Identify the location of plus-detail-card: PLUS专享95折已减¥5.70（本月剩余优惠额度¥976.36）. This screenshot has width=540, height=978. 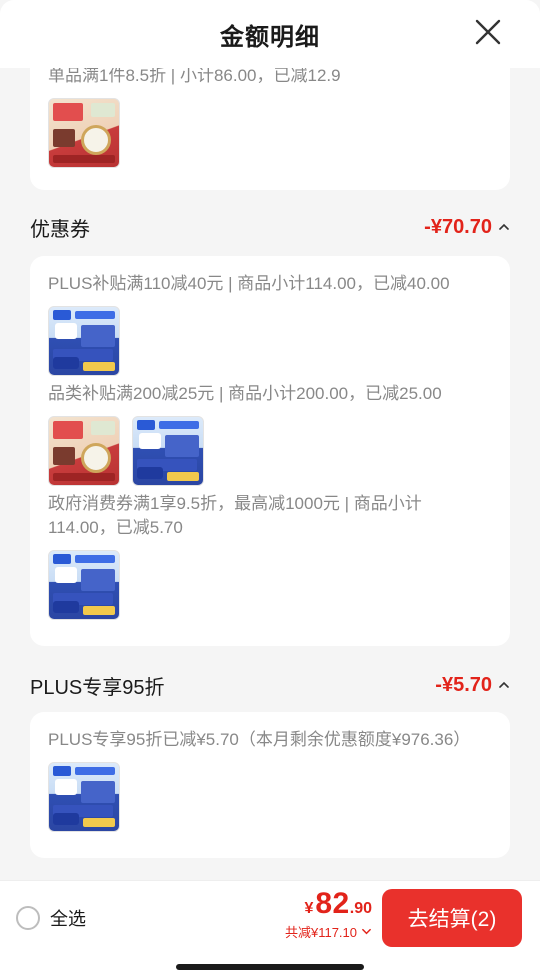
(270, 785).